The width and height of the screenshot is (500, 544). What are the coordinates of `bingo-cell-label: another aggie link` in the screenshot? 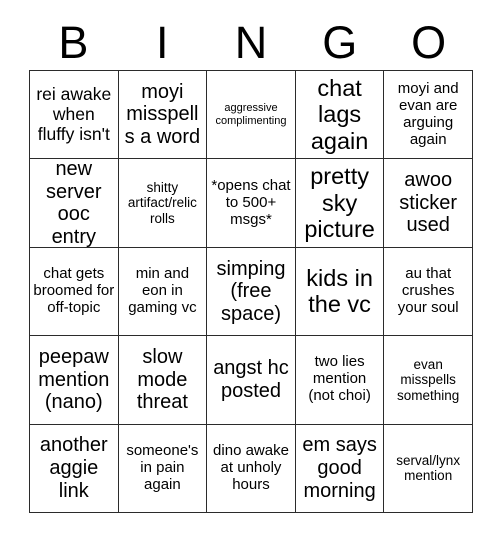 It's located at (73, 468).